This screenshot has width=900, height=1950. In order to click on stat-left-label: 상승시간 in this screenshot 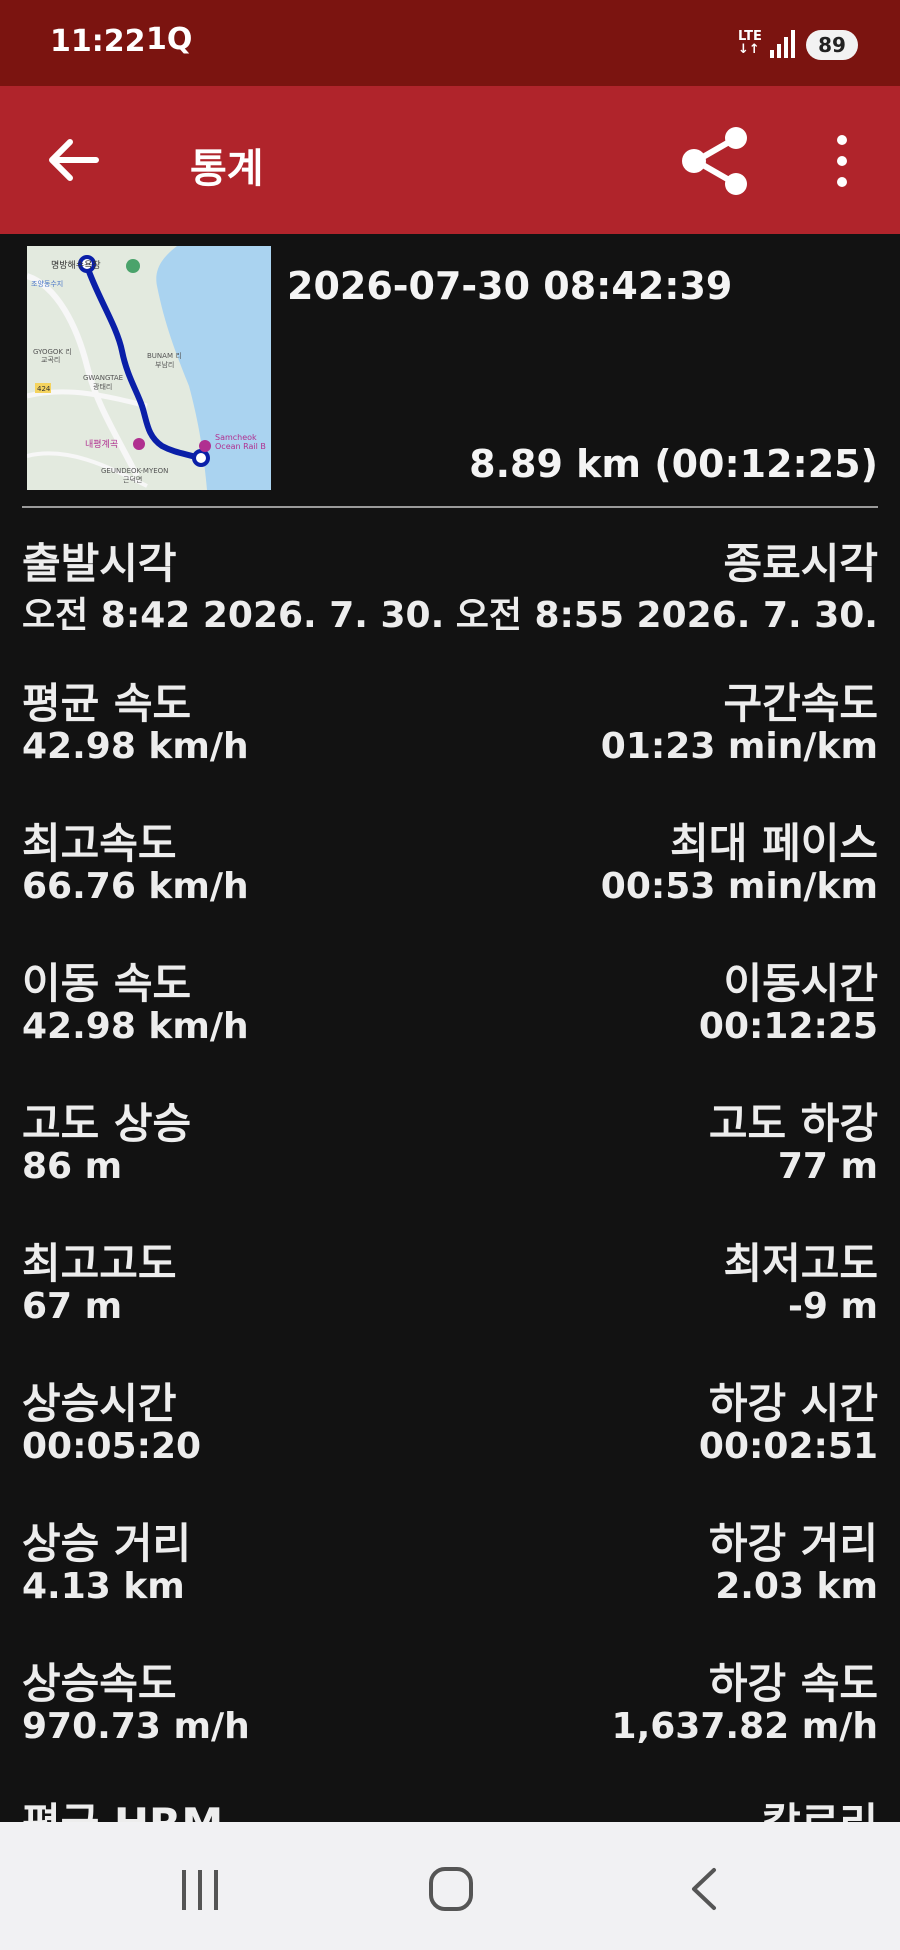, I will do `click(99, 1403)`.